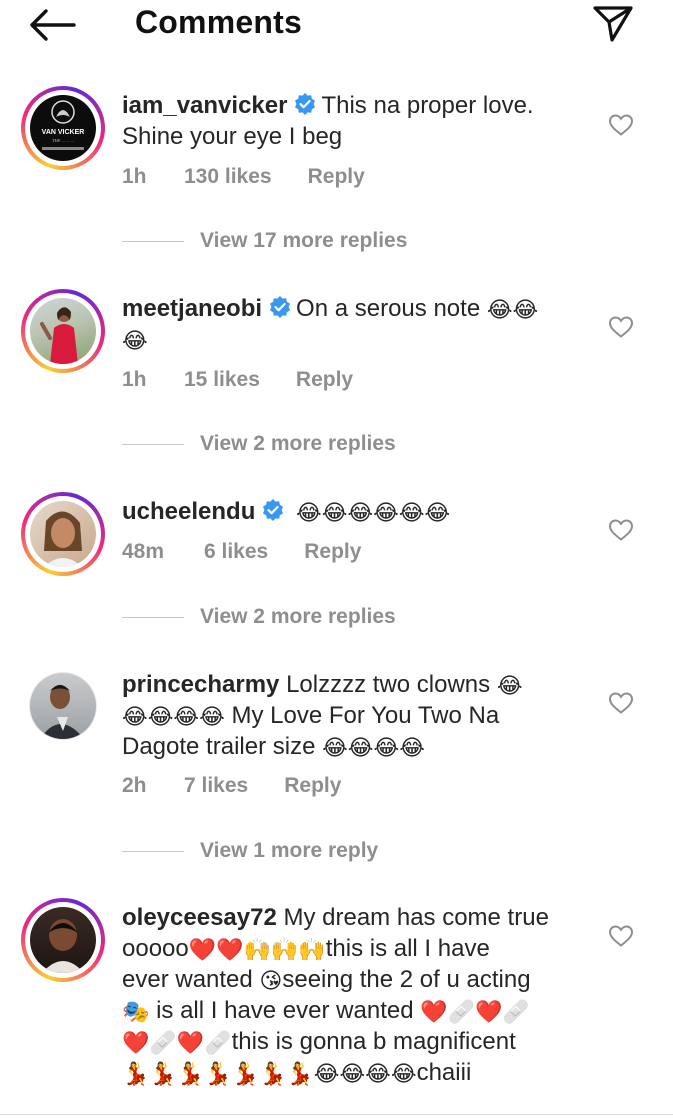  What do you see at coordinates (199, 917) in the screenshot?
I see `comment-username: oleyceesay72` at bounding box center [199, 917].